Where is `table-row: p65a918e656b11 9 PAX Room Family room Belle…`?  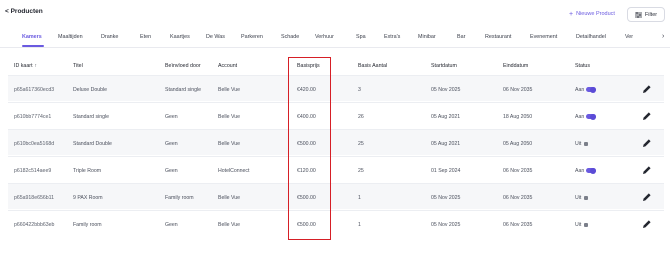
table-row: p65a918e656b11 9 PAX Room Family room Belle… is located at coordinates (336, 196).